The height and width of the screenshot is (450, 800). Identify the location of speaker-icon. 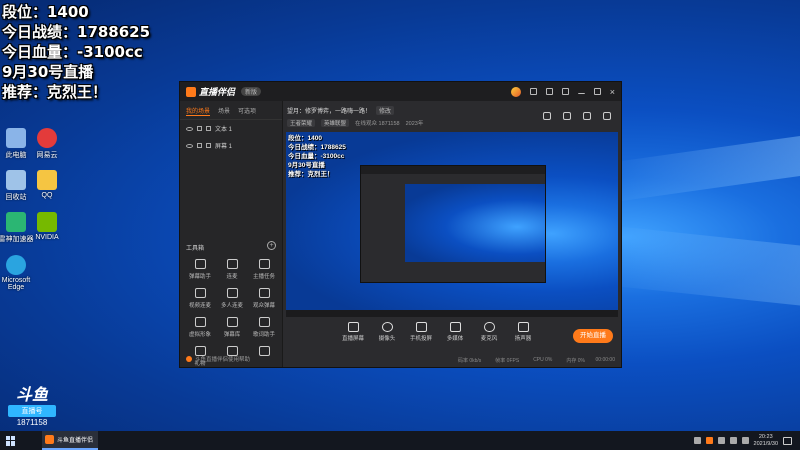
(523, 327).